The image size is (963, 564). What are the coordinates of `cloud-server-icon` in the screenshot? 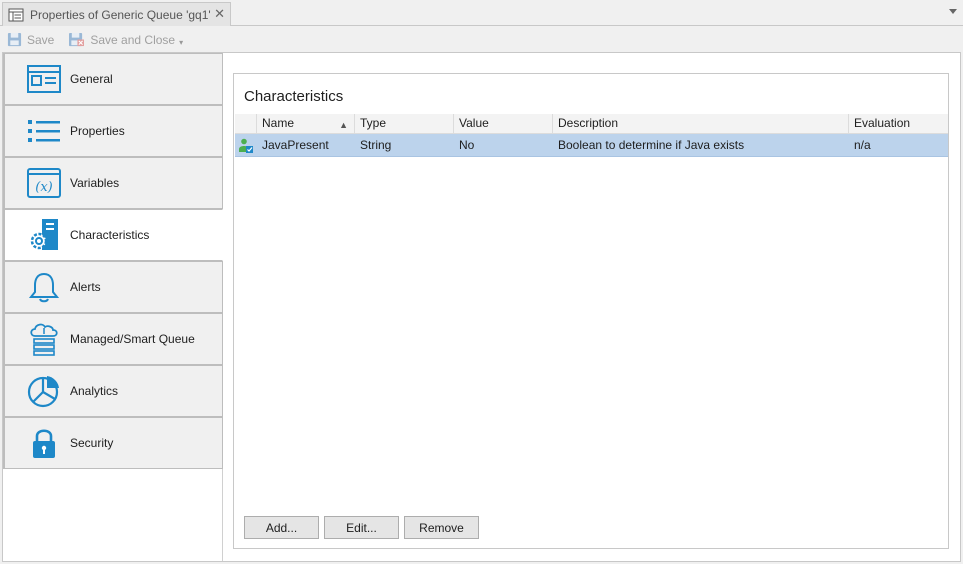 It's located at (44, 339).